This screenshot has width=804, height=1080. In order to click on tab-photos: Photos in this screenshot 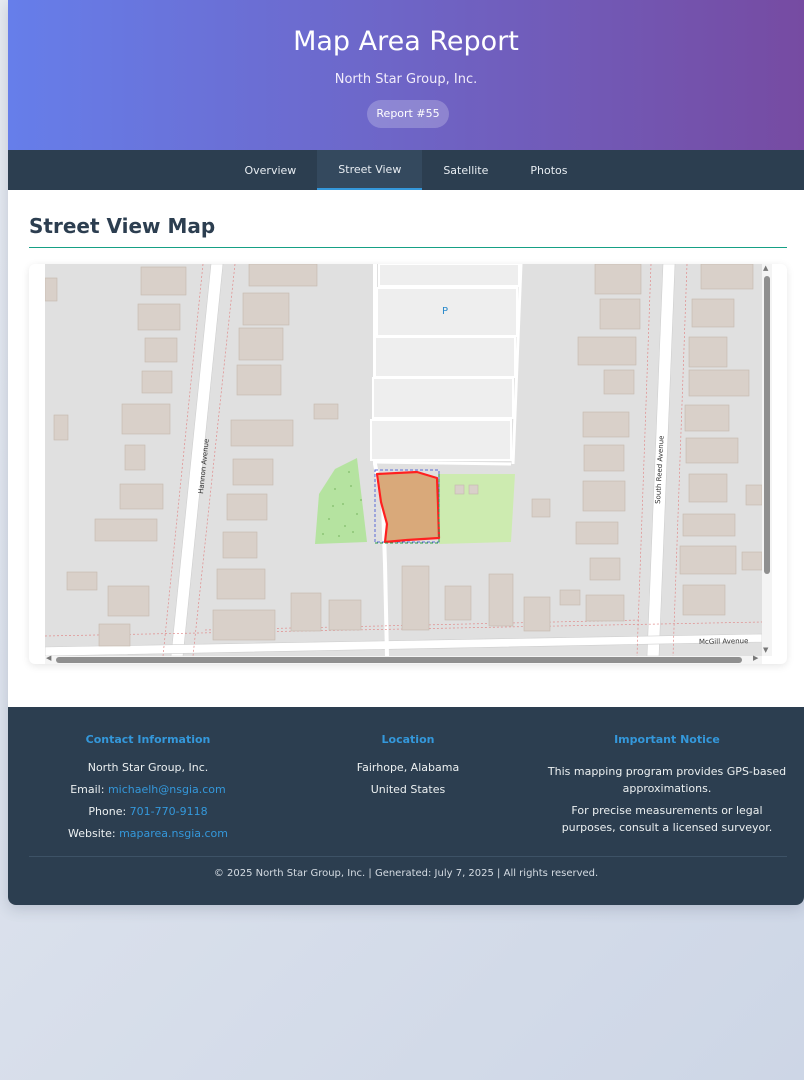, I will do `click(548, 170)`.